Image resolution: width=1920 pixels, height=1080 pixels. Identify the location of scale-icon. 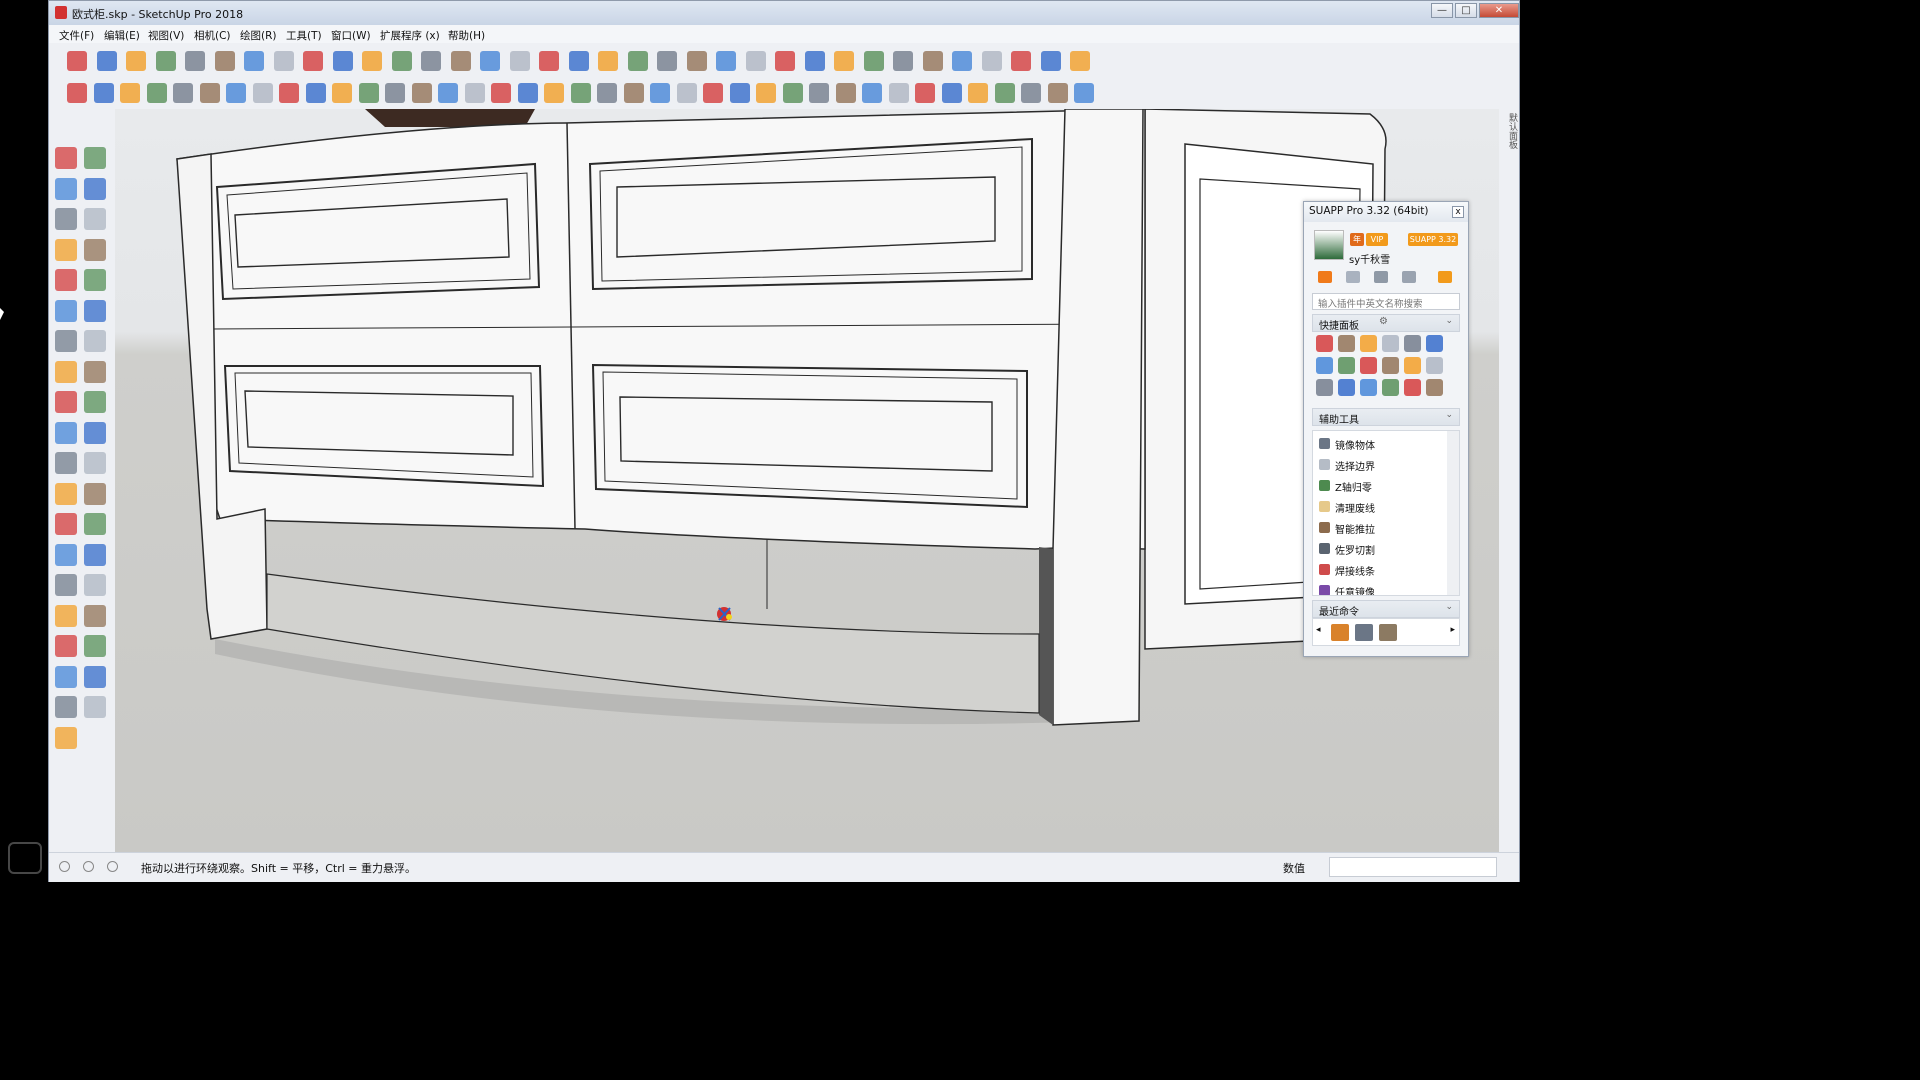
(66, 432).